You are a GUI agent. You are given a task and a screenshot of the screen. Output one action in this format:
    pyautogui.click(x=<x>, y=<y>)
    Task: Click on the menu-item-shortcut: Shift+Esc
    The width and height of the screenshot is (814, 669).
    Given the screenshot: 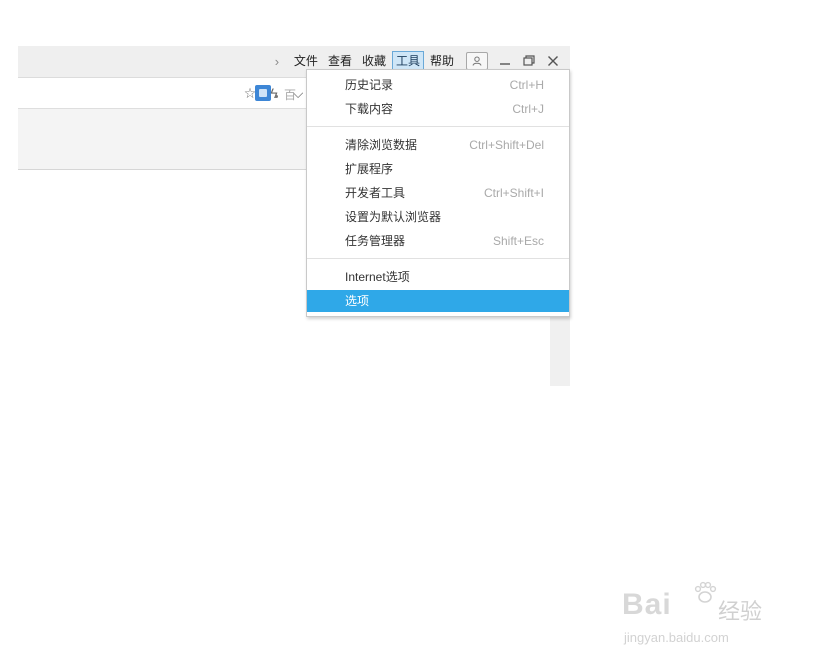 What is the action you would take?
    pyautogui.click(x=518, y=241)
    